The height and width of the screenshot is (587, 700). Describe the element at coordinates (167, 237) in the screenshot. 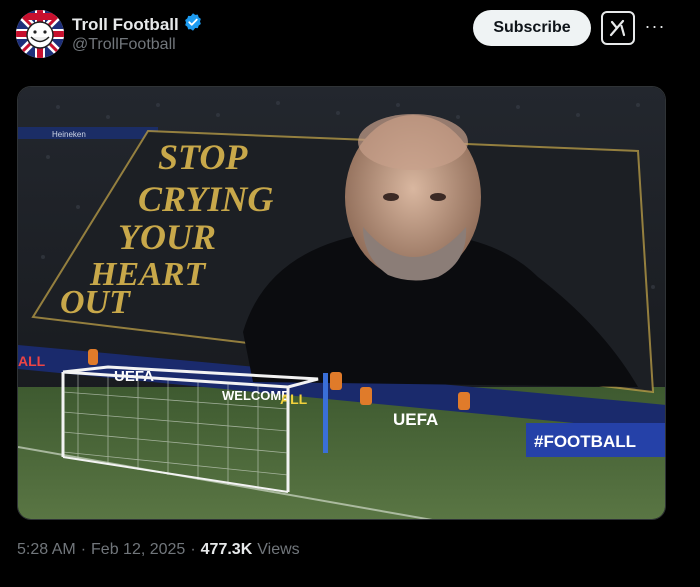

I see `banner-line-3: YOUR` at that location.